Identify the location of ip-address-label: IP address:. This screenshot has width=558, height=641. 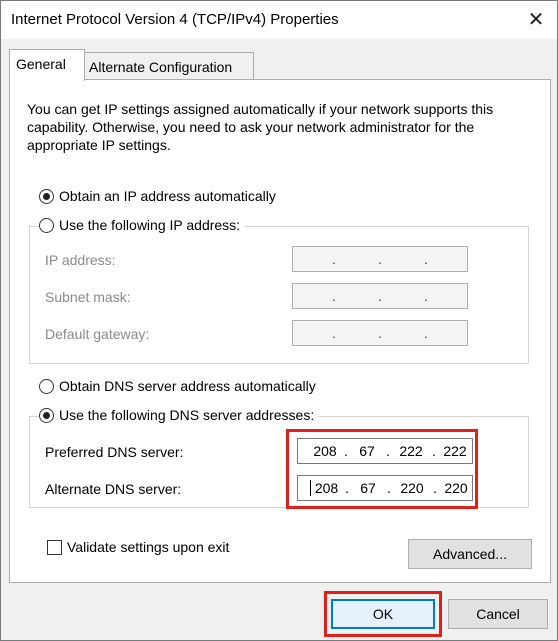
(80, 260).